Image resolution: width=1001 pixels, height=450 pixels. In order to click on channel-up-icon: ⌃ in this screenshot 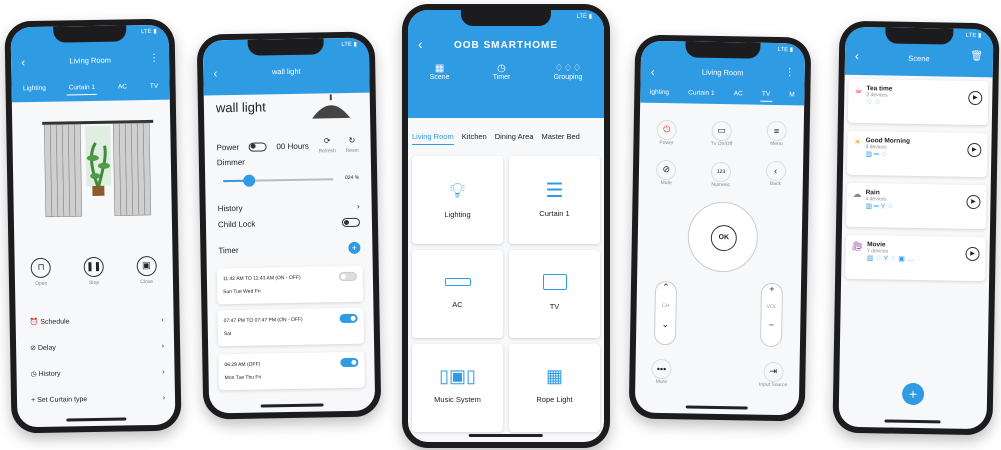, I will do `click(666, 287)`.